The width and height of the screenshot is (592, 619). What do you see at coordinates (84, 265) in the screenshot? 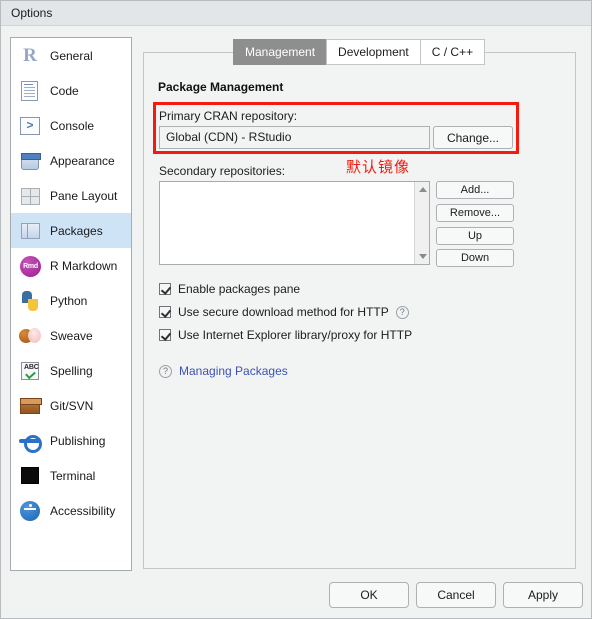
I see `sidebar-item-label: R Markdown` at bounding box center [84, 265].